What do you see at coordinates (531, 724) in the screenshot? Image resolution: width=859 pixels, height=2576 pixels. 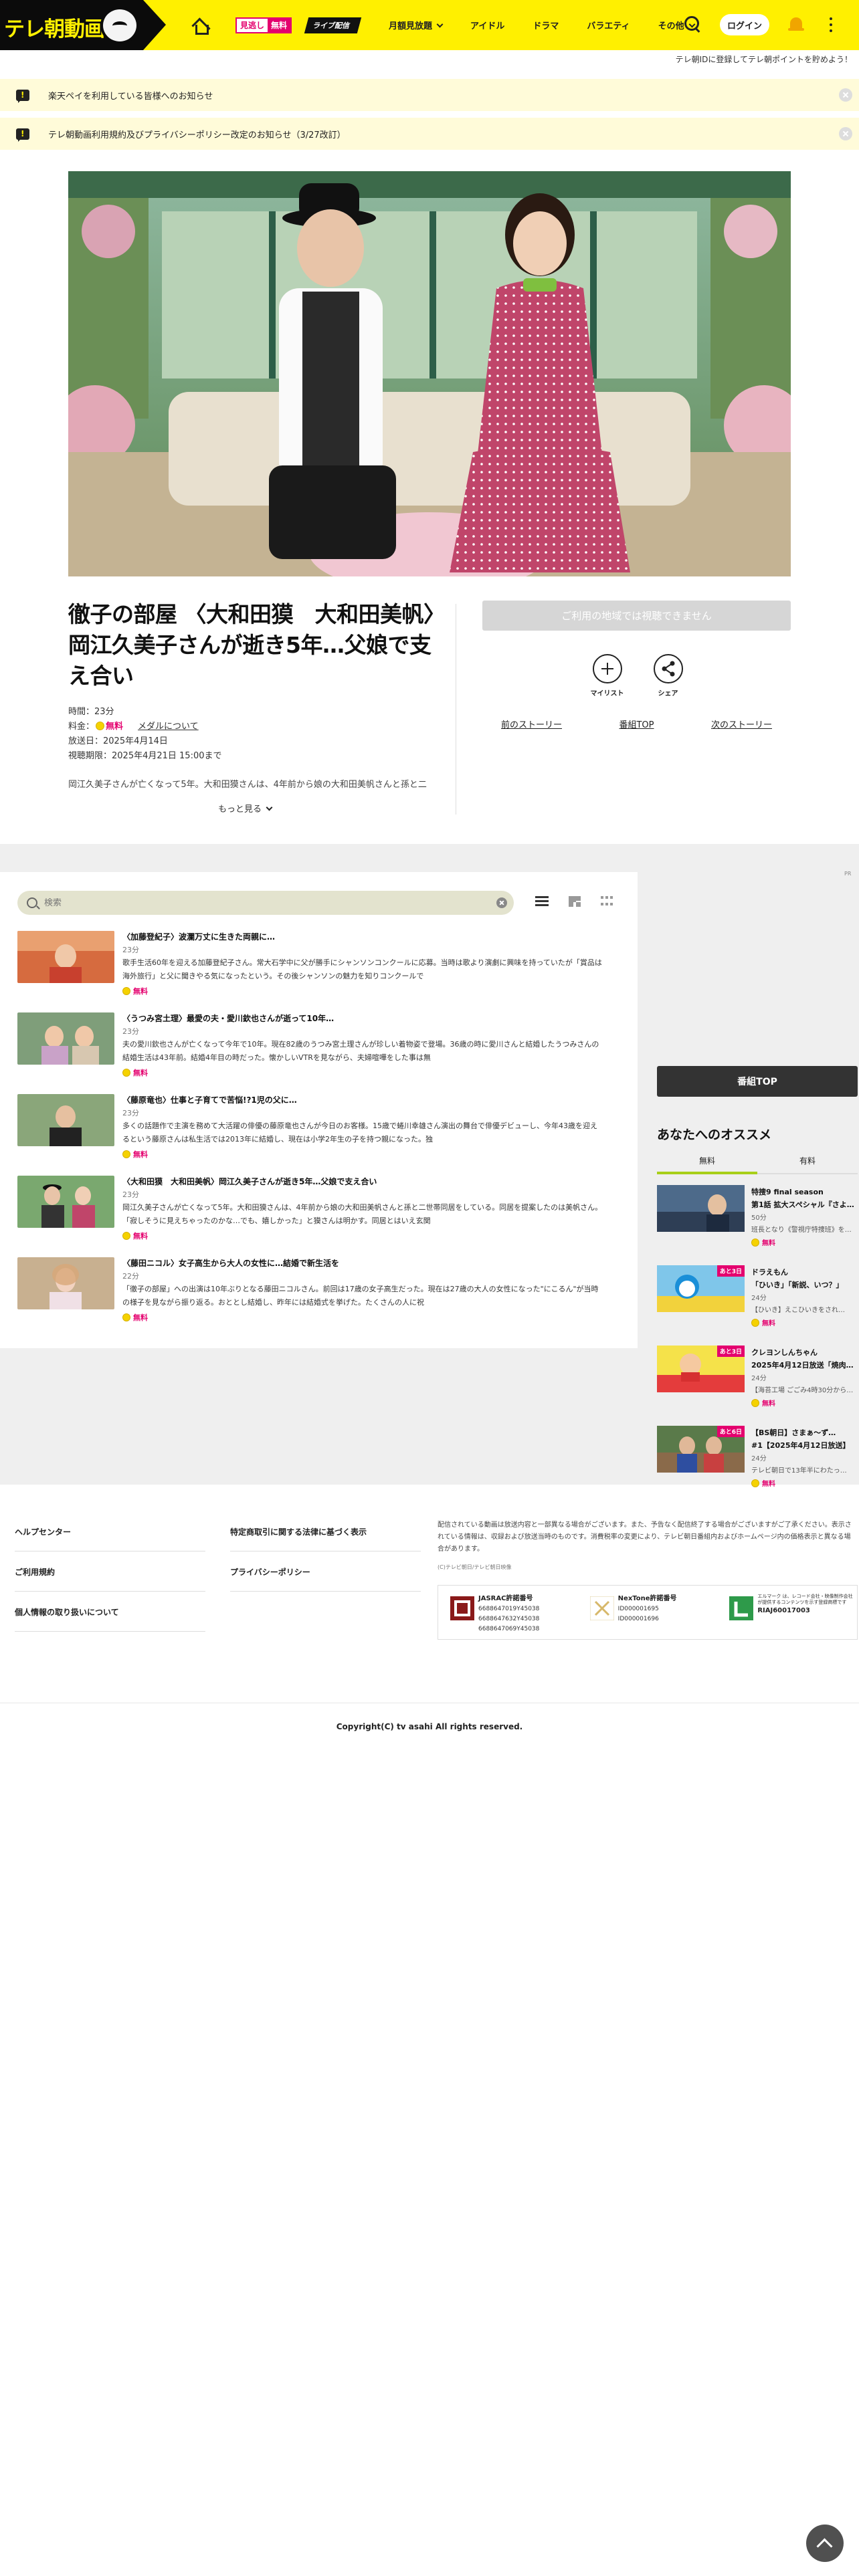 I see `prev-story-link: 前のストーリー` at bounding box center [531, 724].